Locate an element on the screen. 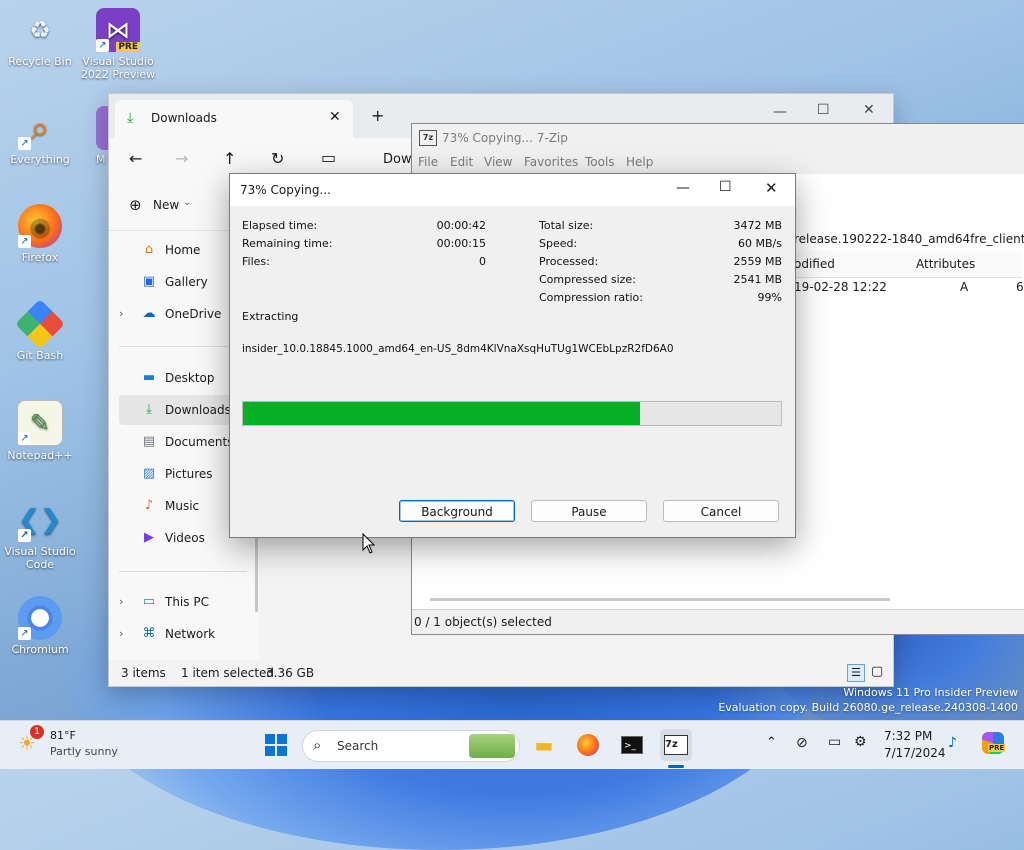  display-icon: ▭ is located at coordinates (834, 742).